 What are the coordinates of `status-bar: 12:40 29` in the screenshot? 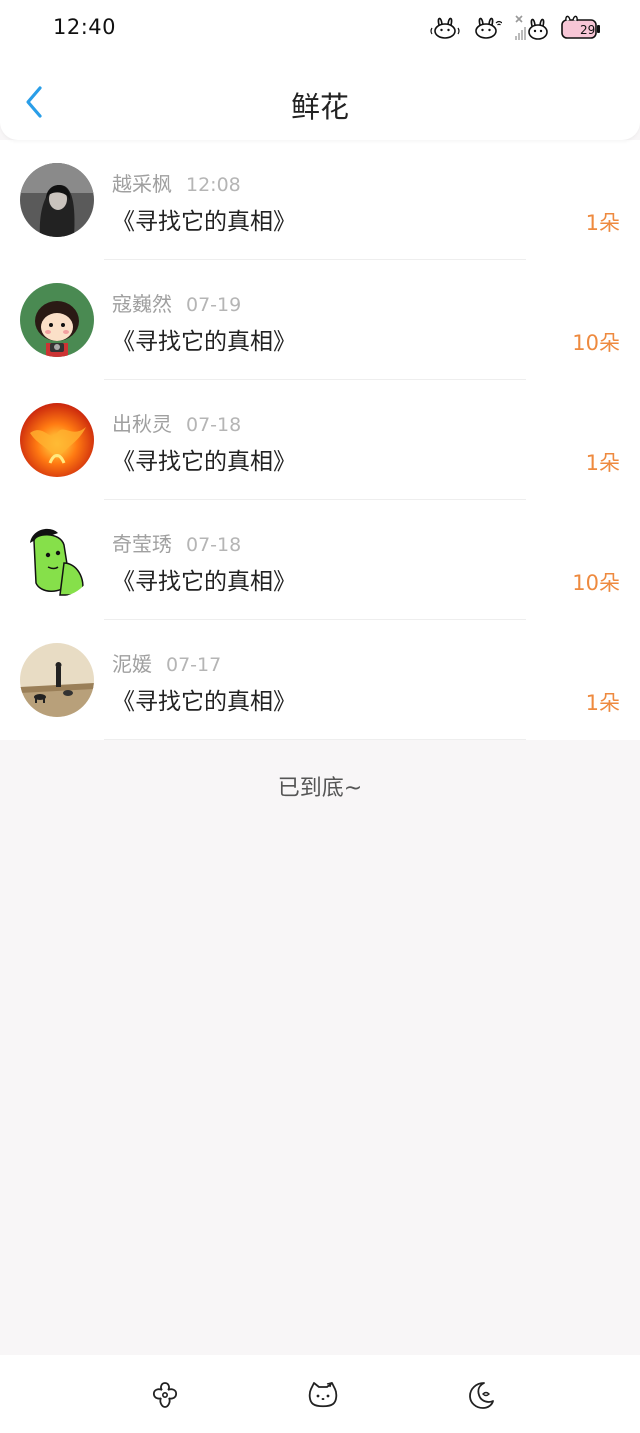 It's located at (320, 29).